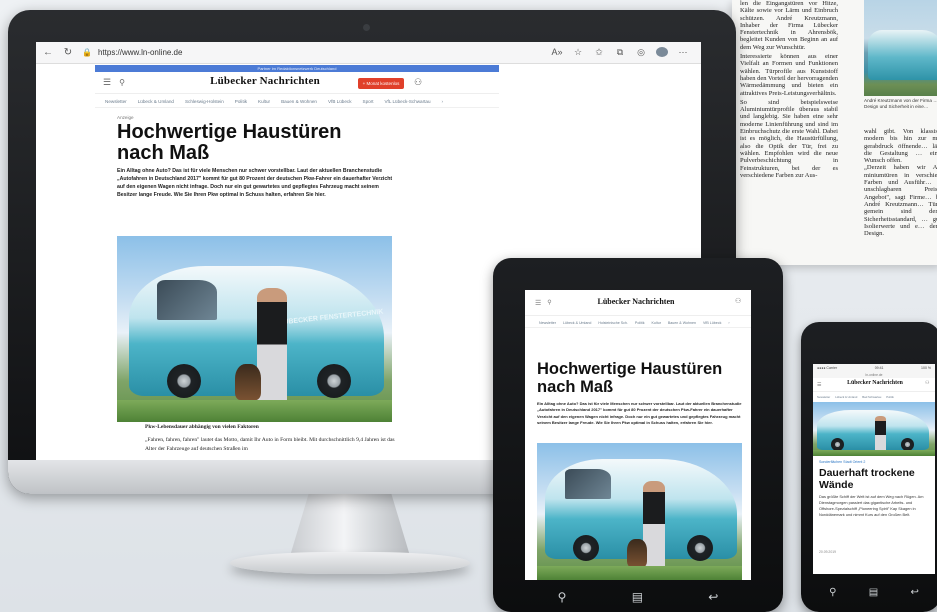 This screenshot has width=937, height=612. Describe the element at coordinates (87, 52) in the screenshot. I see `lock-icon: 🔒` at that location.